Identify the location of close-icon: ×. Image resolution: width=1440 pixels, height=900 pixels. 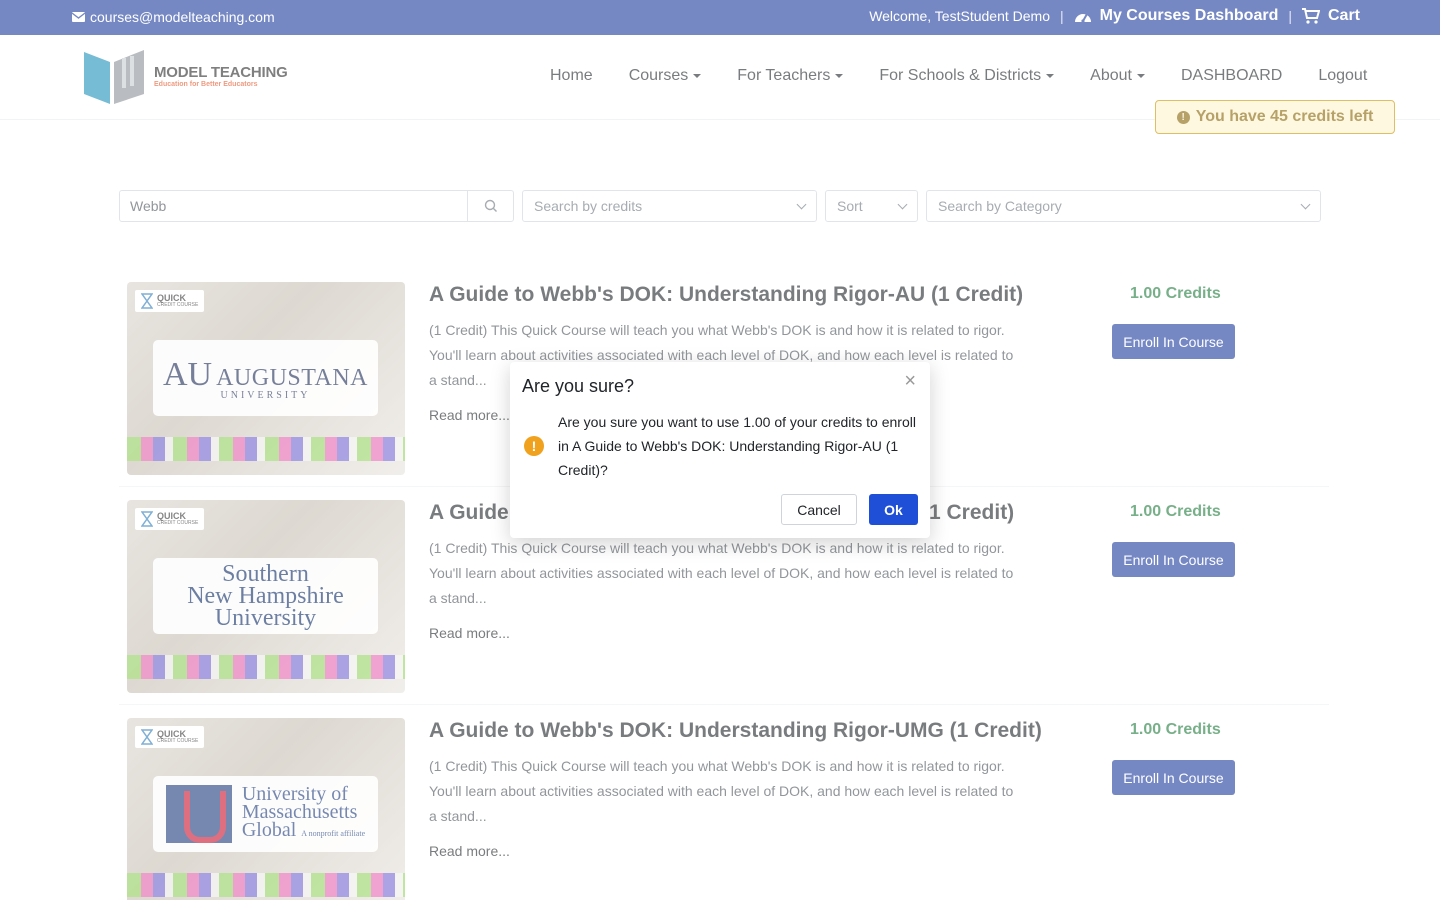
(910, 381).